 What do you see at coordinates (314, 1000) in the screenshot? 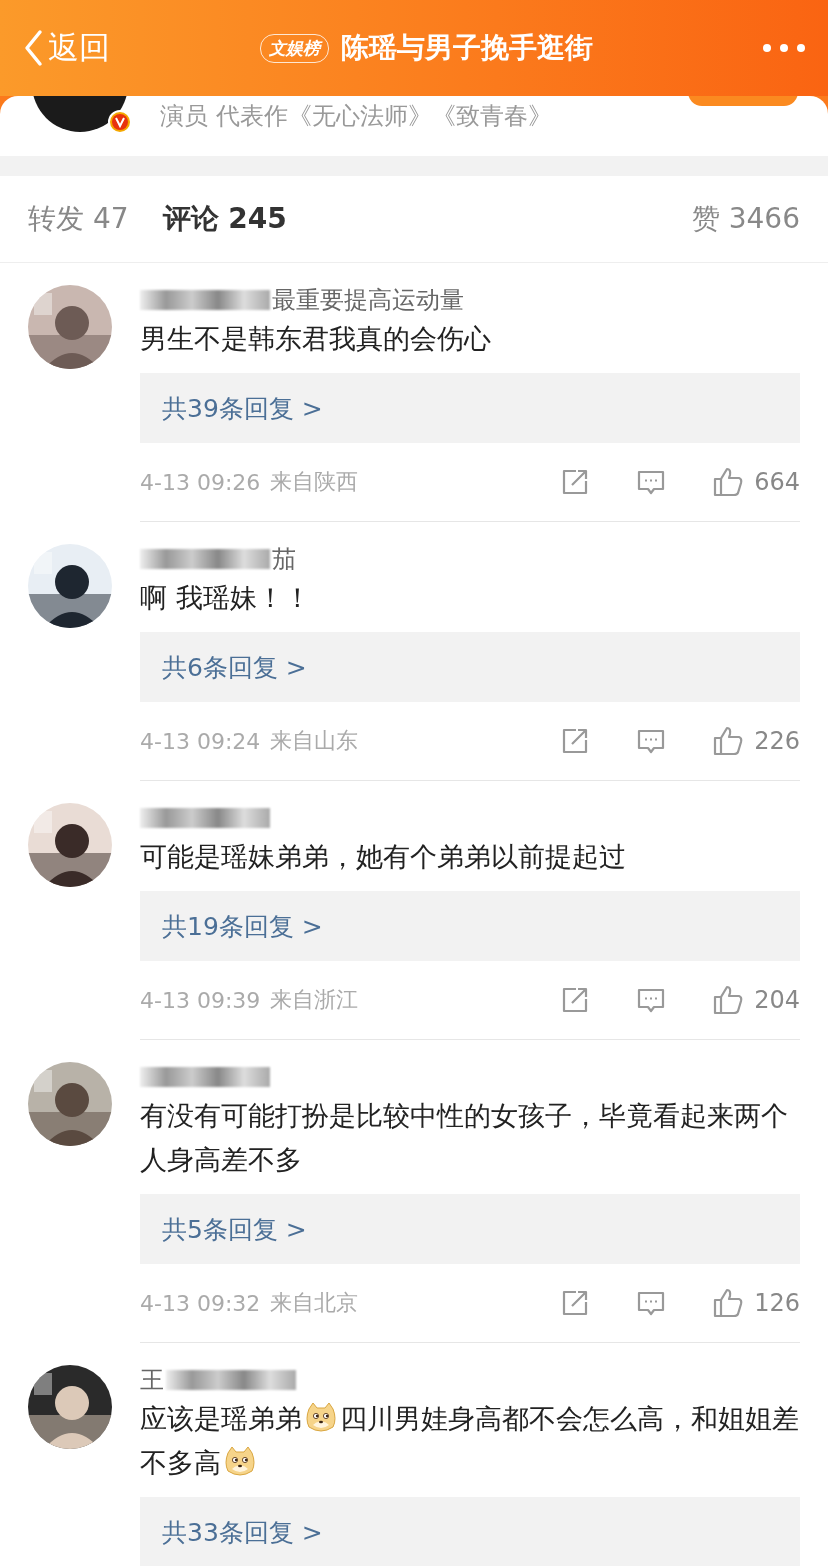
I see `comment-location: 来自浙江` at bounding box center [314, 1000].